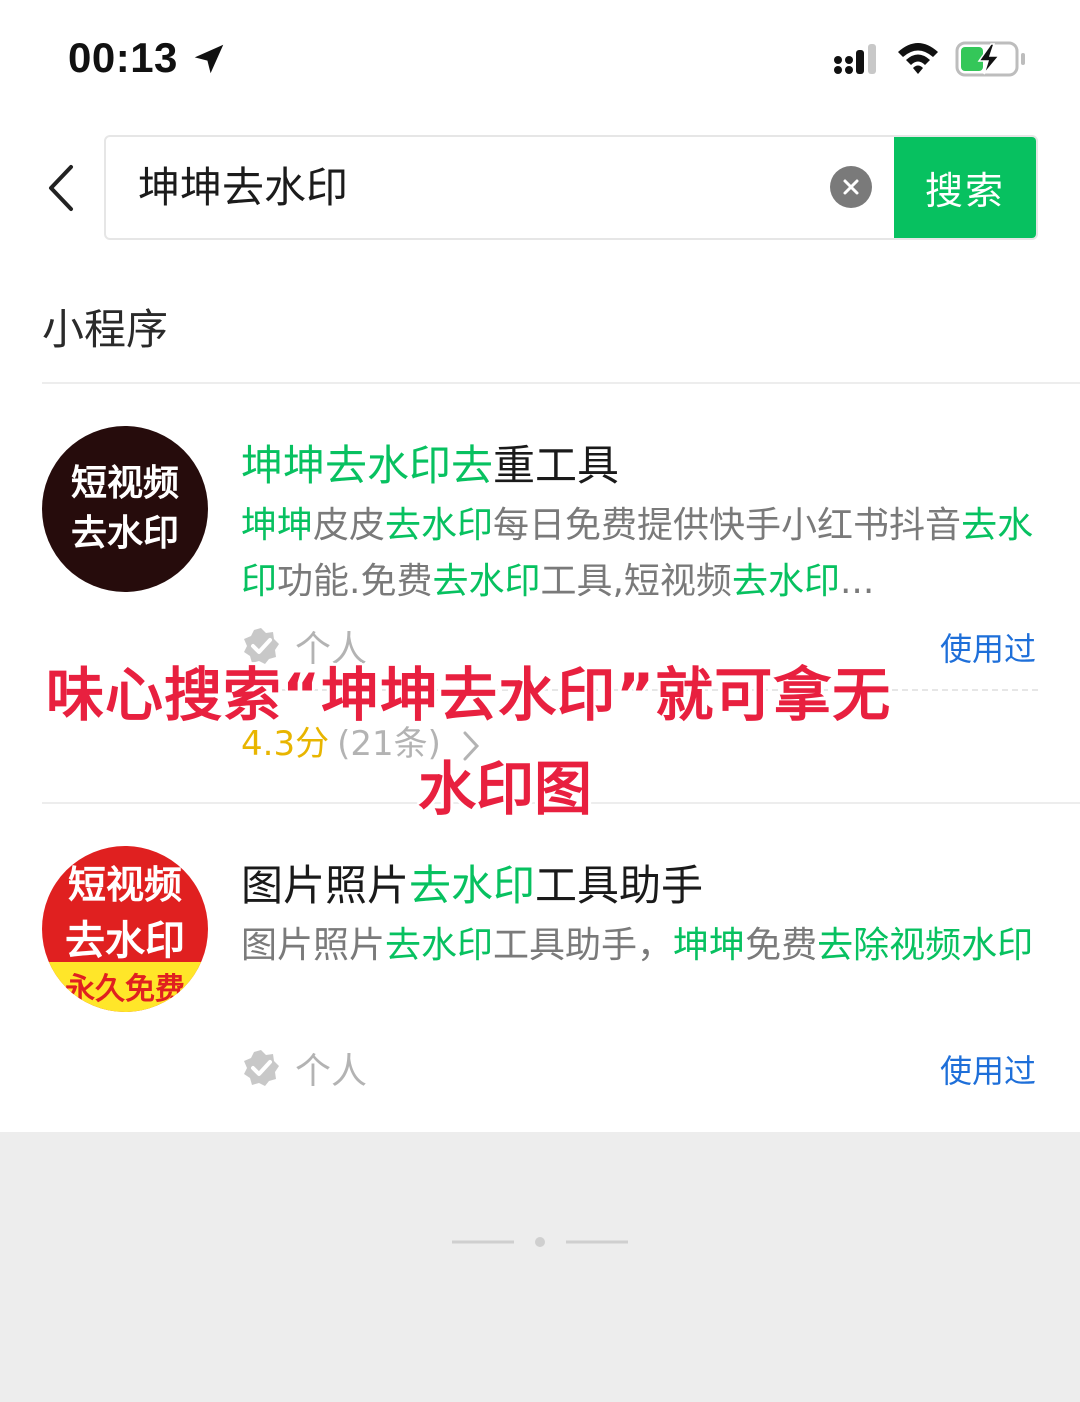 The image size is (1080, 1402). I want to click on owner-type: 个人, so click(331, 1071).